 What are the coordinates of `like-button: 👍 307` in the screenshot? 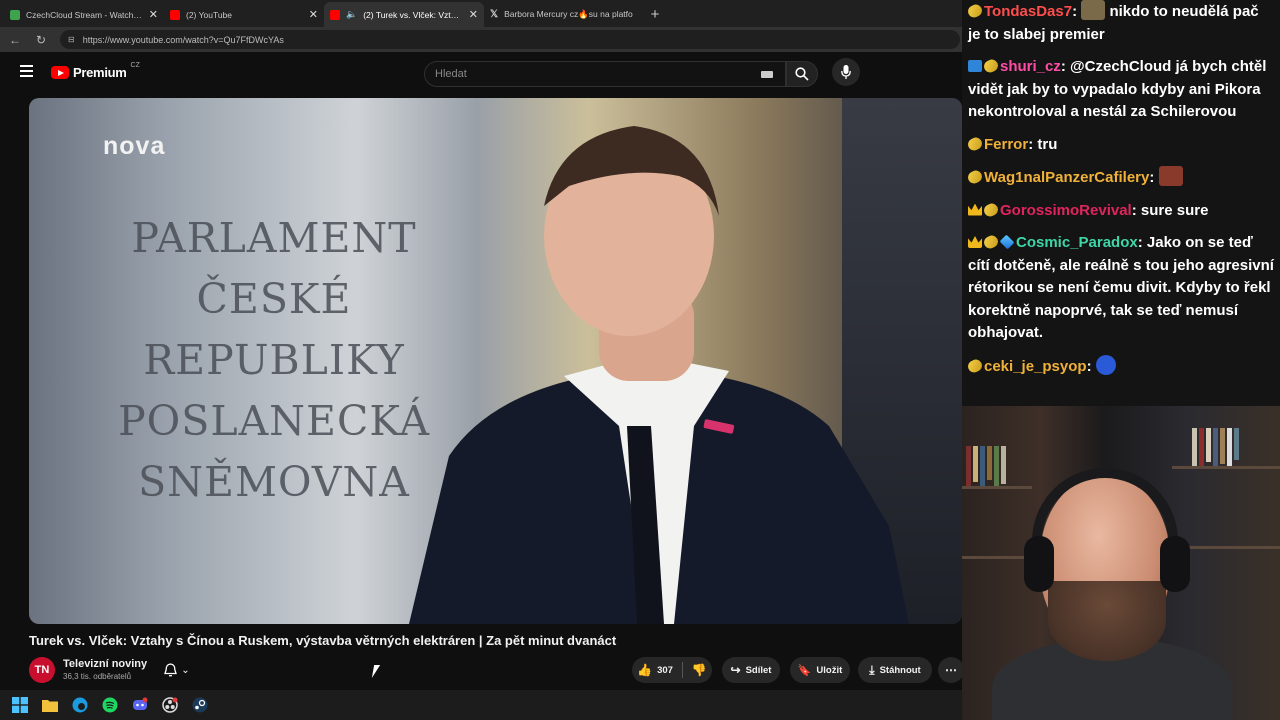 It's located at (655, 670).